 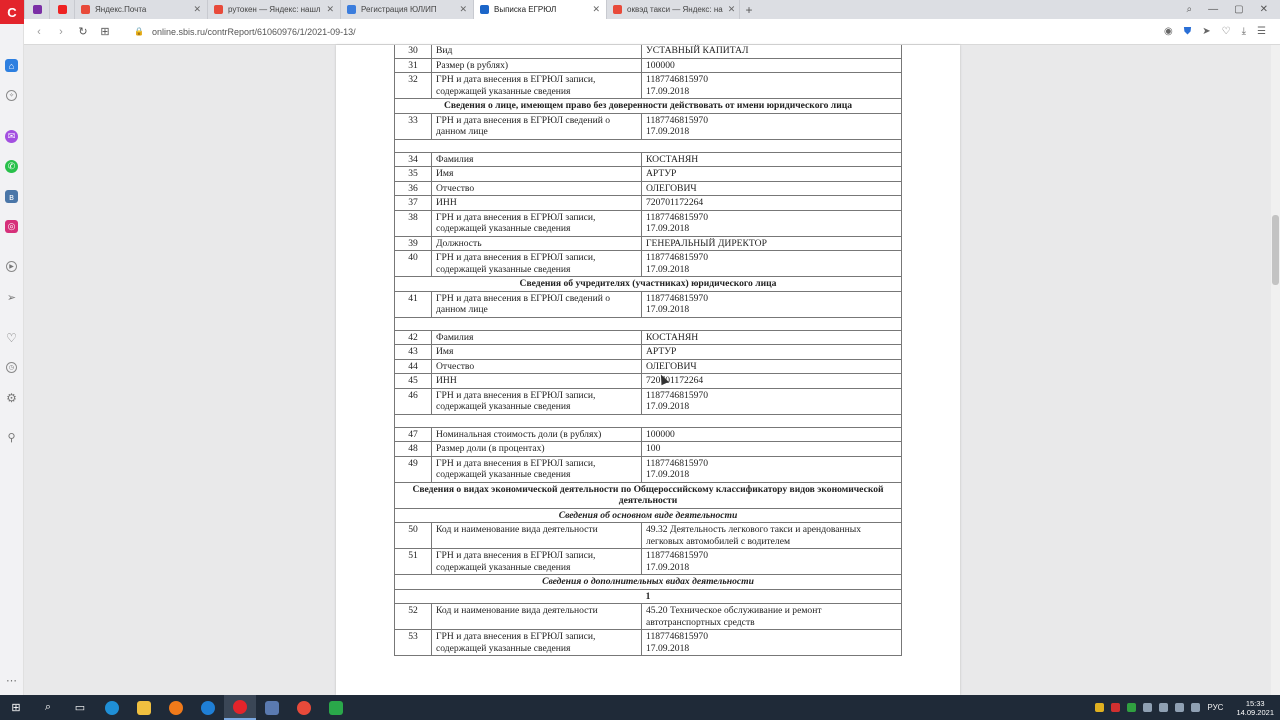 I want to click on shield-icon: ⛊, so click(x=1188, y=31).